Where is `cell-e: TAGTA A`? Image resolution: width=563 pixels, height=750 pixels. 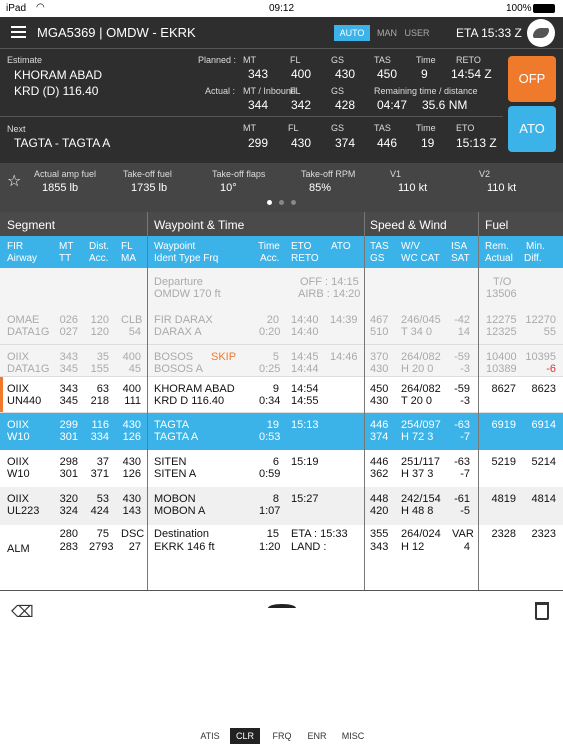 cell-e: TAGTA A is located at coordinates (176, 437).